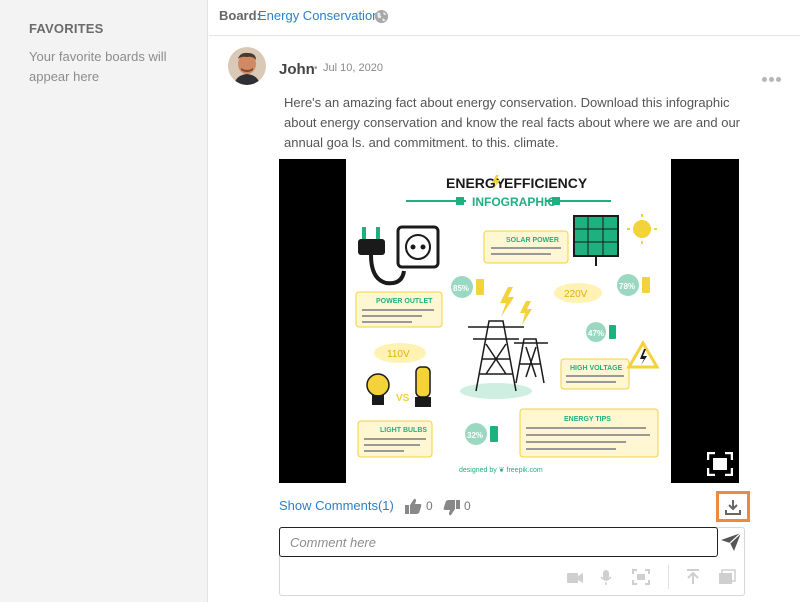 The image size is (800, 602). I want to click on info-p47: 47%, so click(596, 333).